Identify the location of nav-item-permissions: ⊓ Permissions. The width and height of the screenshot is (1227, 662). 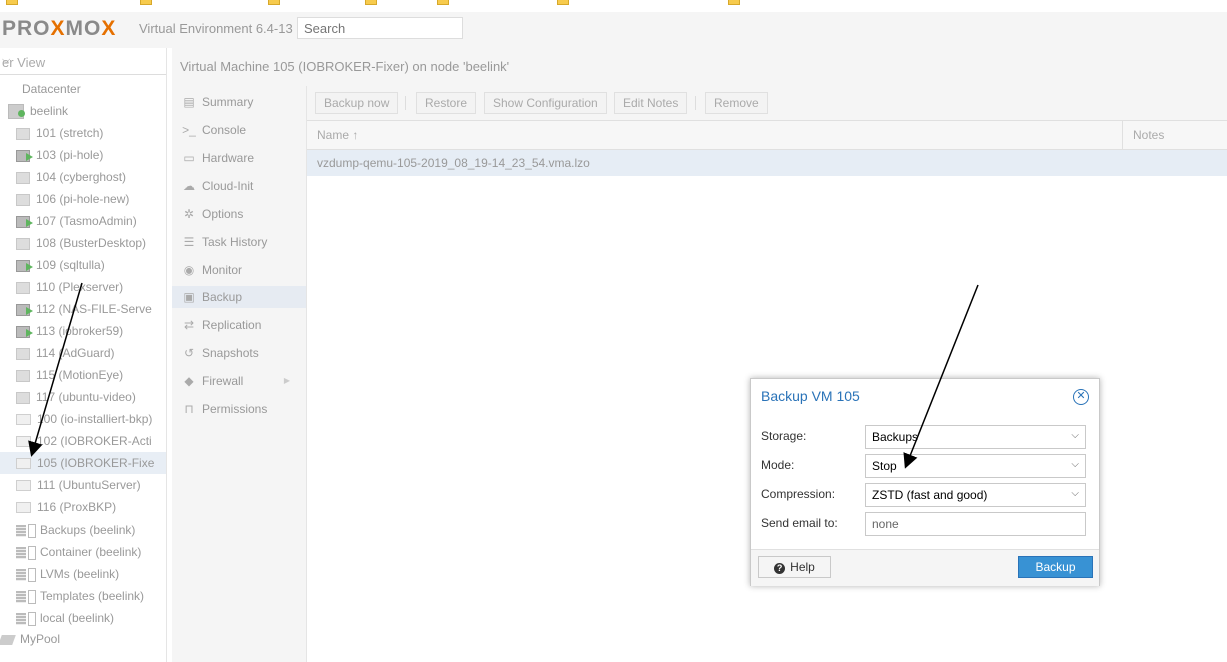
(239, 409).